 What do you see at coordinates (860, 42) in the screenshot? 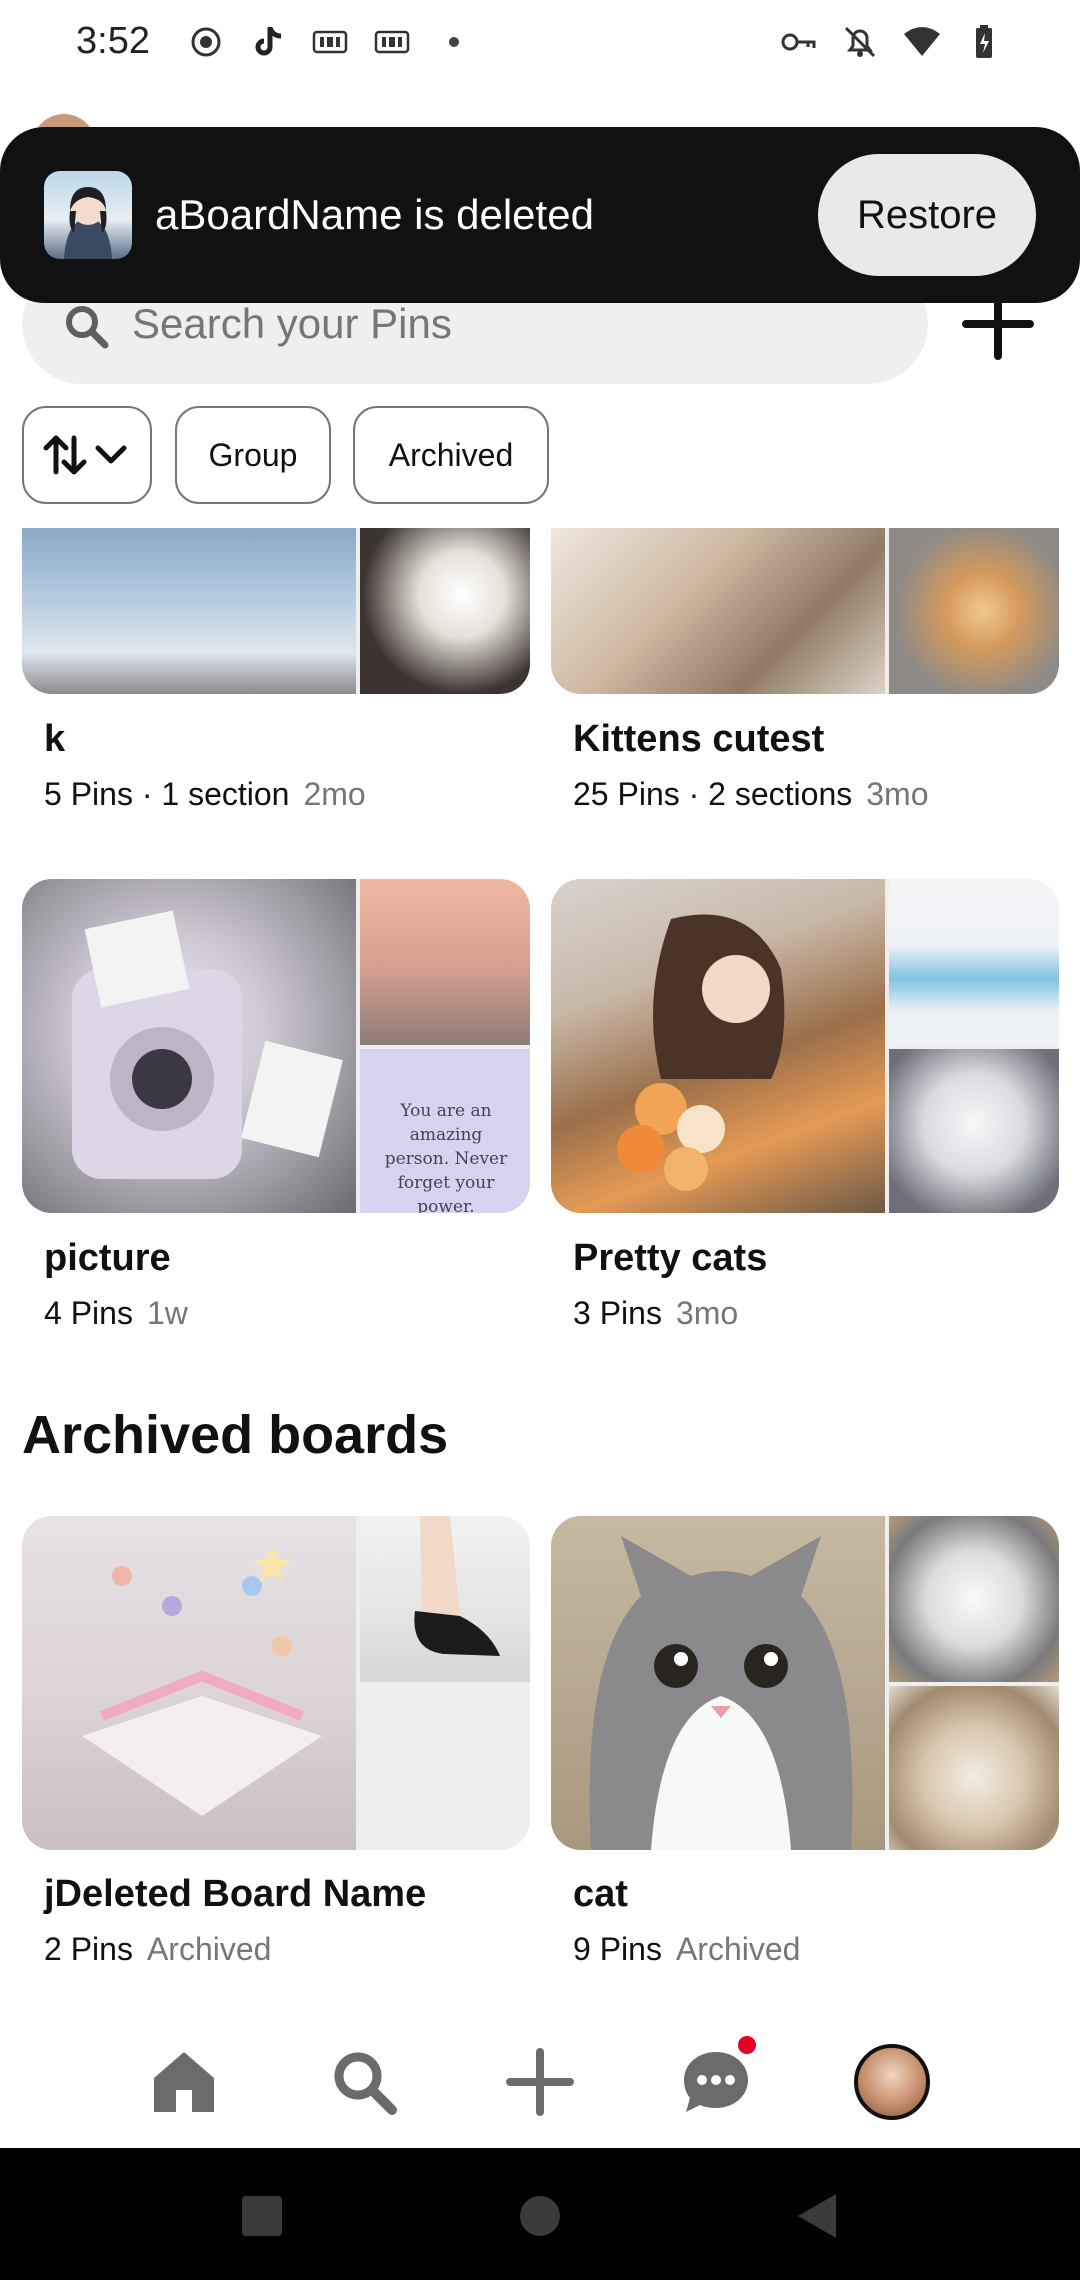
I see `notifications-off-icon` at bounding box center [860, 42].